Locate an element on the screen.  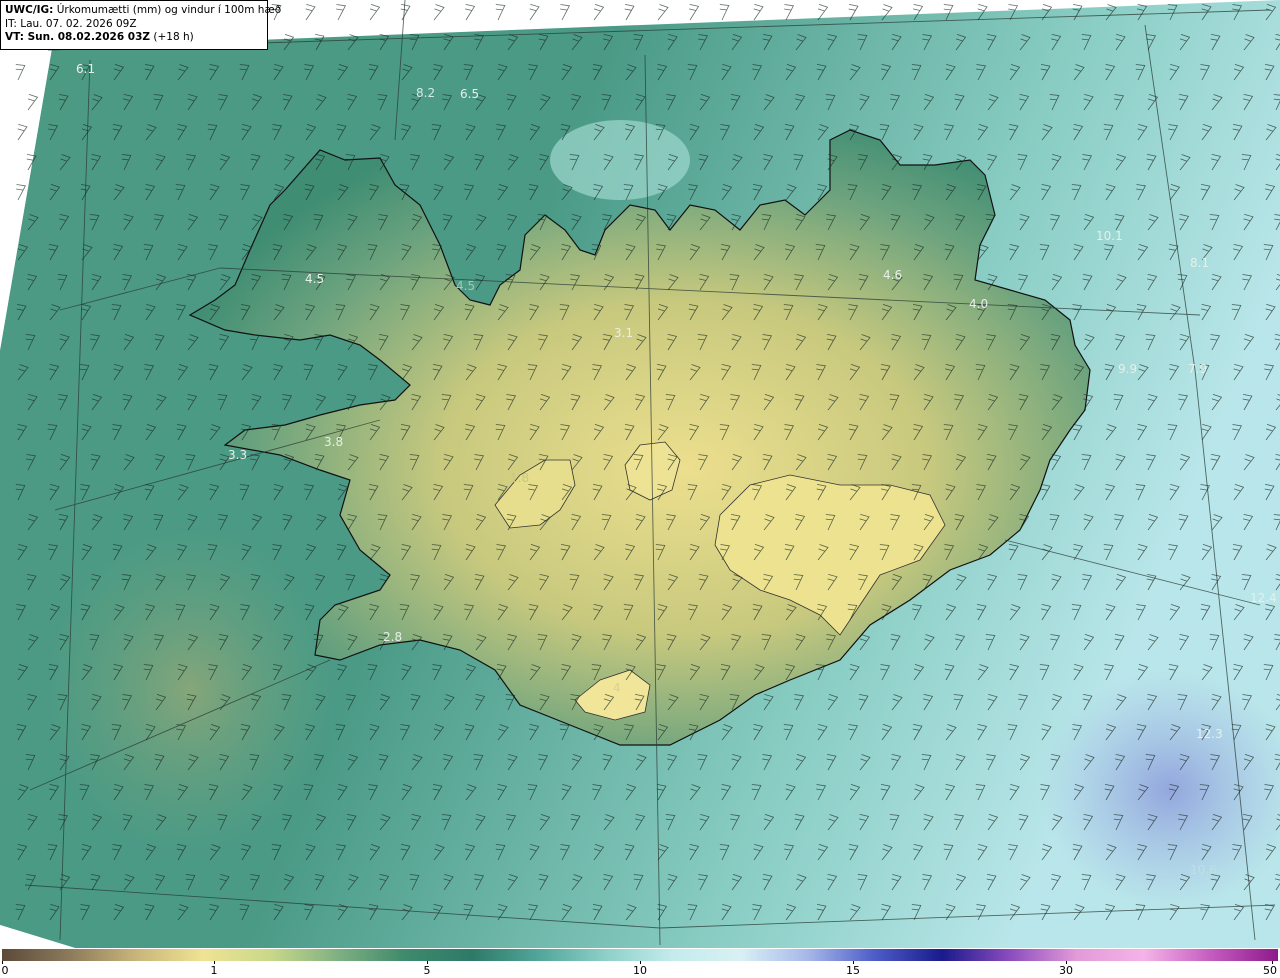
point-value: 8.1 is located at coordinates (1199, 263).